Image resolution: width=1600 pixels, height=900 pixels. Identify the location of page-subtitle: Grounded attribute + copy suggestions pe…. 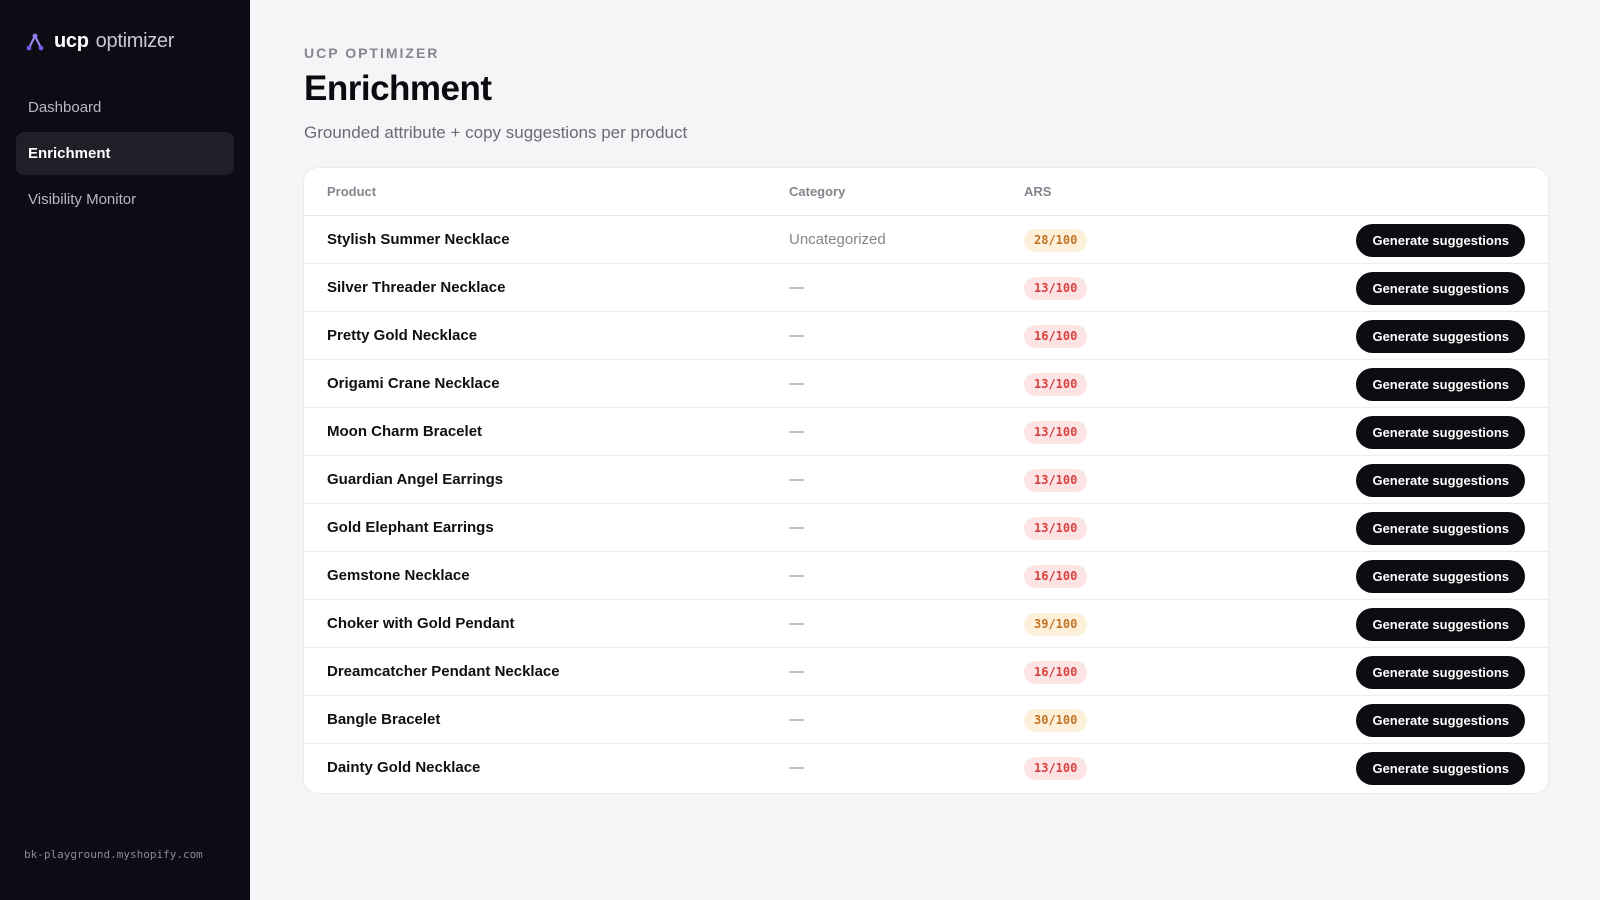
(496, 132).